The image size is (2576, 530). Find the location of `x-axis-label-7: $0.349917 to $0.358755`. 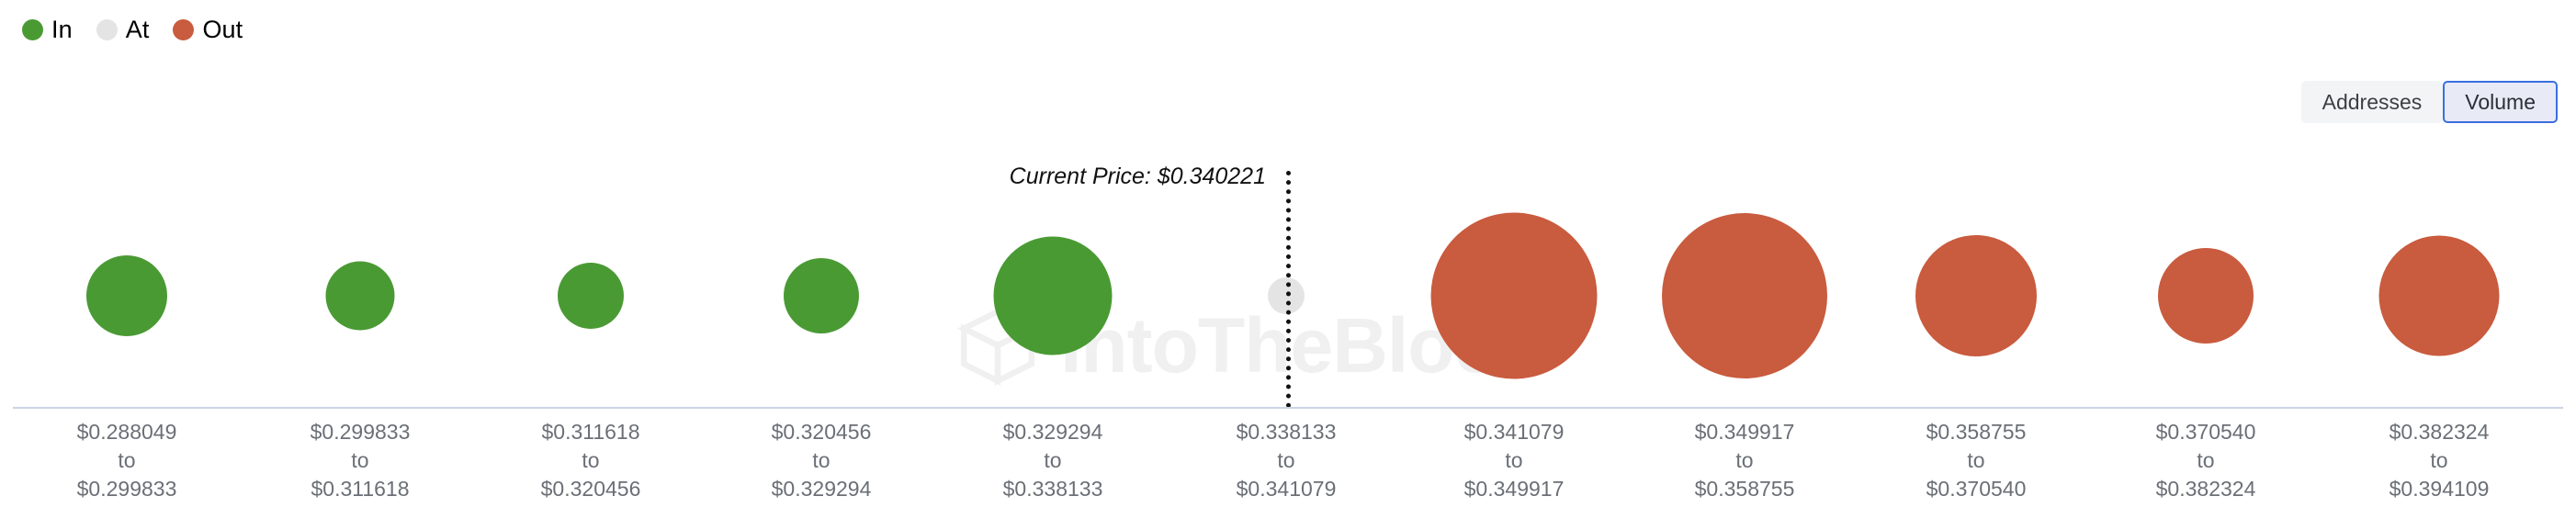

x-axis-label-7: $0.349917 to $0.358755 is located at coordinates (1745, 461).